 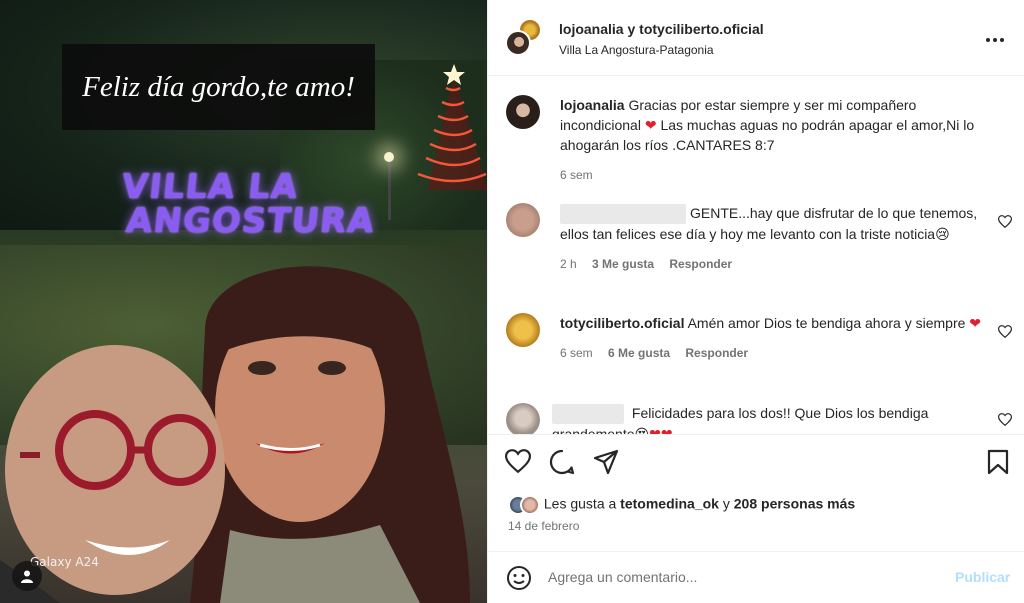 I want to click on likes-count: 208 personas más, so click(x=794, y=504).